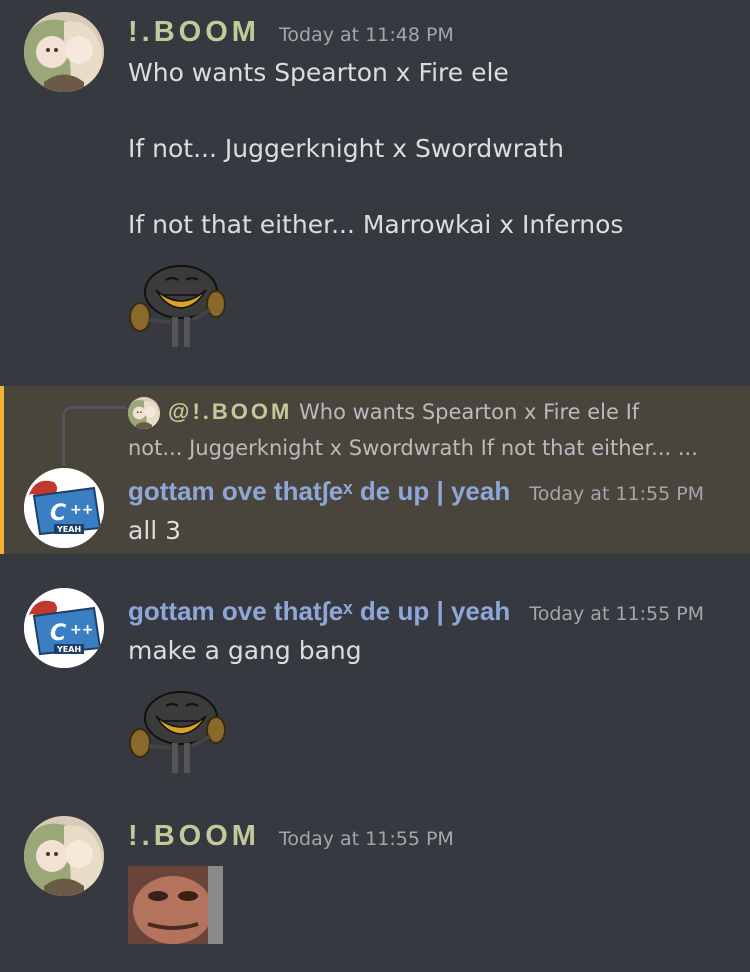 The image size is (750, 972). Describe the element at coordinates (94, 436) in the screenshot. I see `reply-spine` at that location.